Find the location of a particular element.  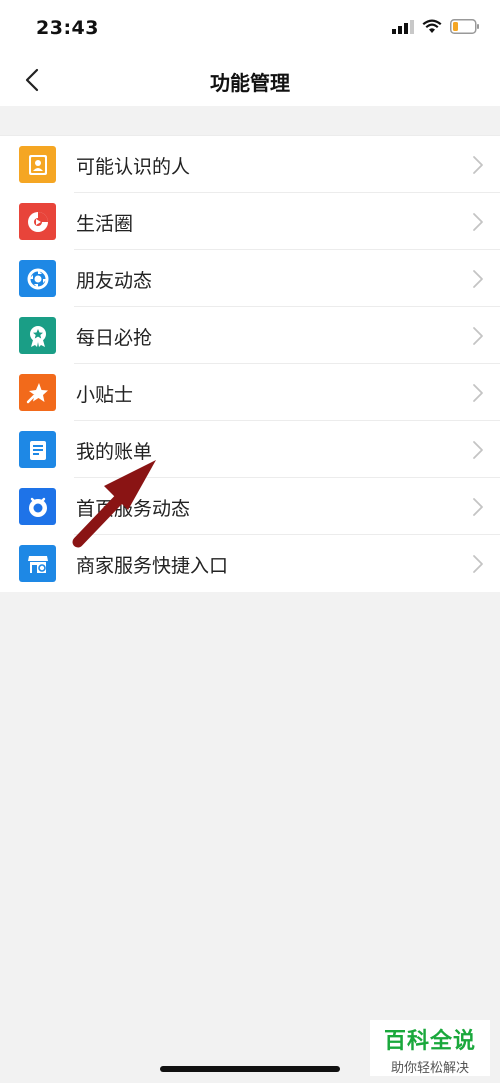

wifi-icon is located at coordinates (432, 28).